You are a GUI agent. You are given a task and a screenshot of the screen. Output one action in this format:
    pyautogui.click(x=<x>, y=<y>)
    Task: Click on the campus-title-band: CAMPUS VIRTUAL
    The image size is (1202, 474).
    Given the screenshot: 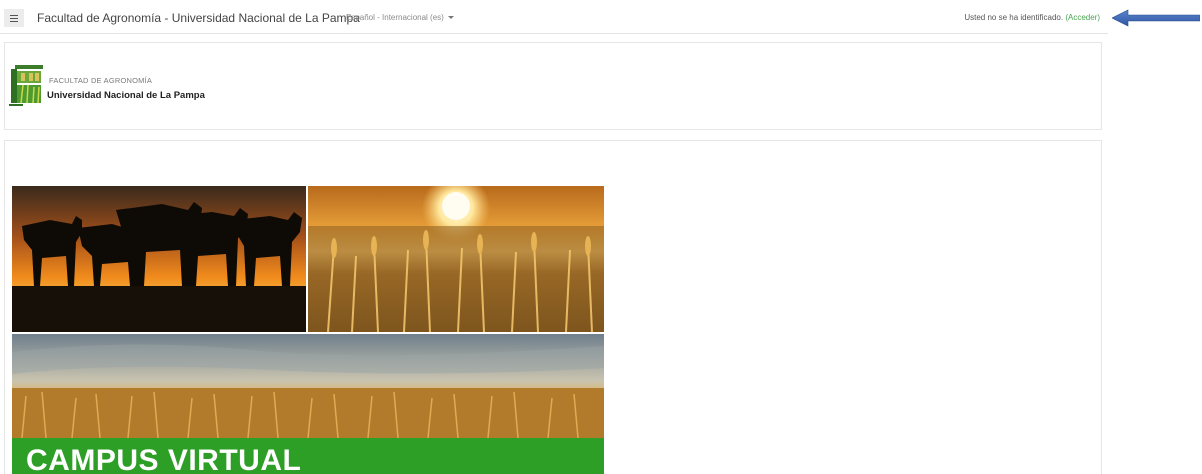 What is the action you would take?
    pyautogui.click(x=308, y=456)
    